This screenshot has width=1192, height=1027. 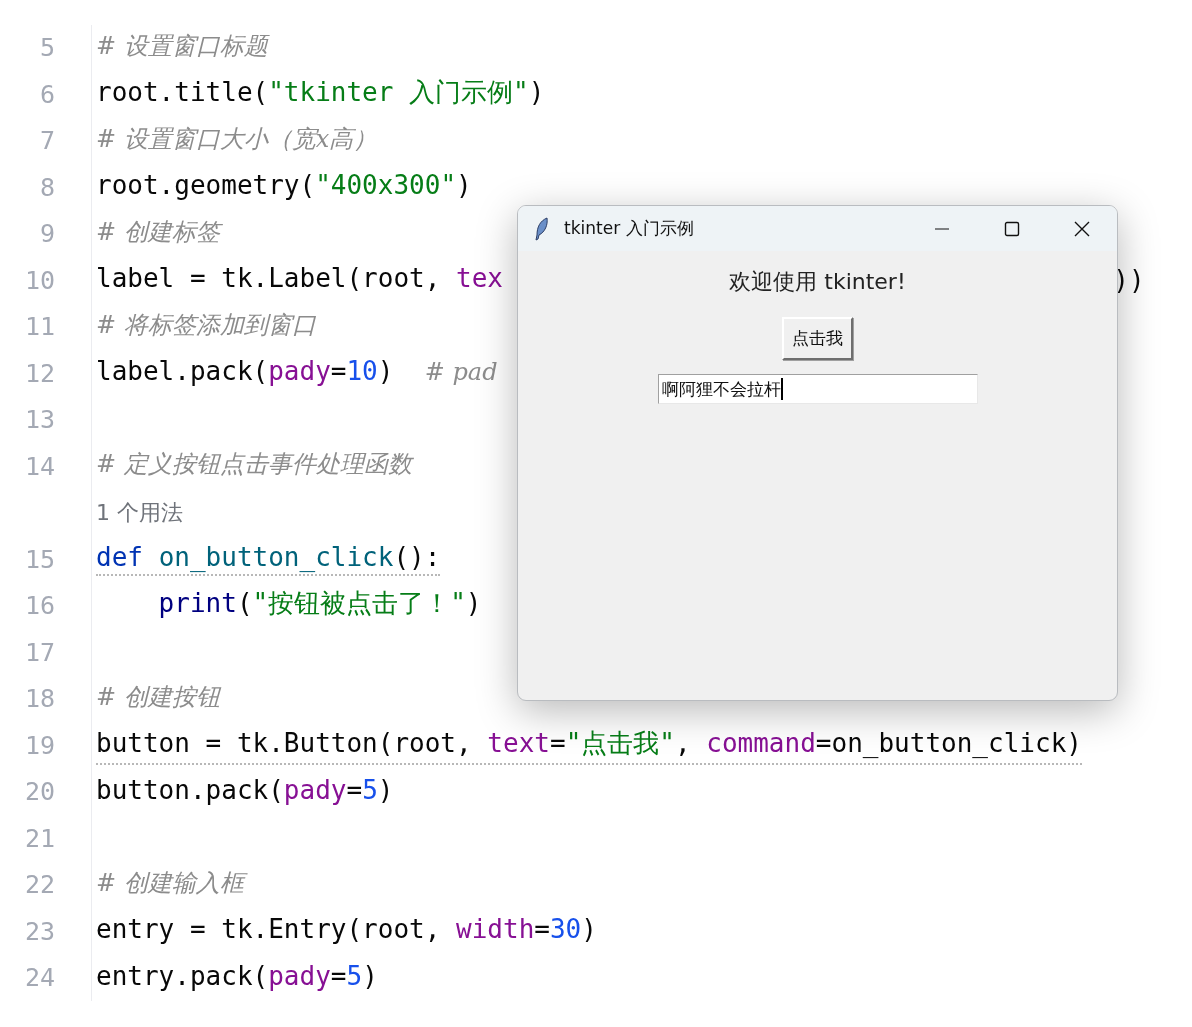 I want to click on line-number: 10, so click(x=39, y=280).